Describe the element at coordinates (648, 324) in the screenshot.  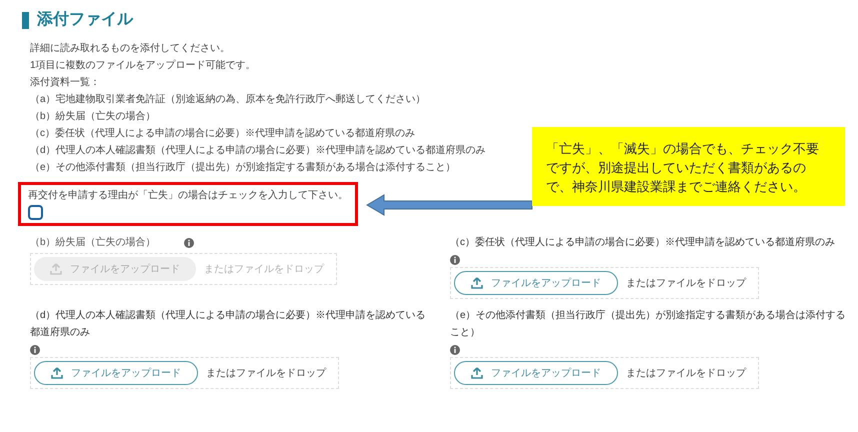
I see `upload-label: （e）その他添付書類（担当行政庁（提出先）が別途指定する書類がある場合は添付すること）` at that location.